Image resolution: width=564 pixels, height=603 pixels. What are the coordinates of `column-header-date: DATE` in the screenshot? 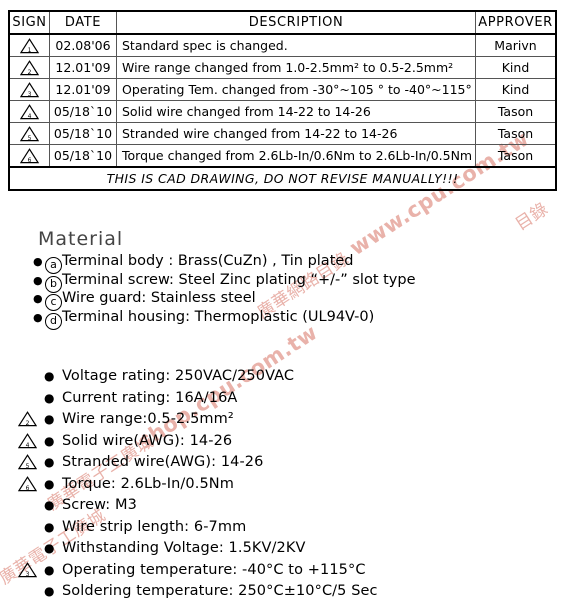 It's located at (83, 22).